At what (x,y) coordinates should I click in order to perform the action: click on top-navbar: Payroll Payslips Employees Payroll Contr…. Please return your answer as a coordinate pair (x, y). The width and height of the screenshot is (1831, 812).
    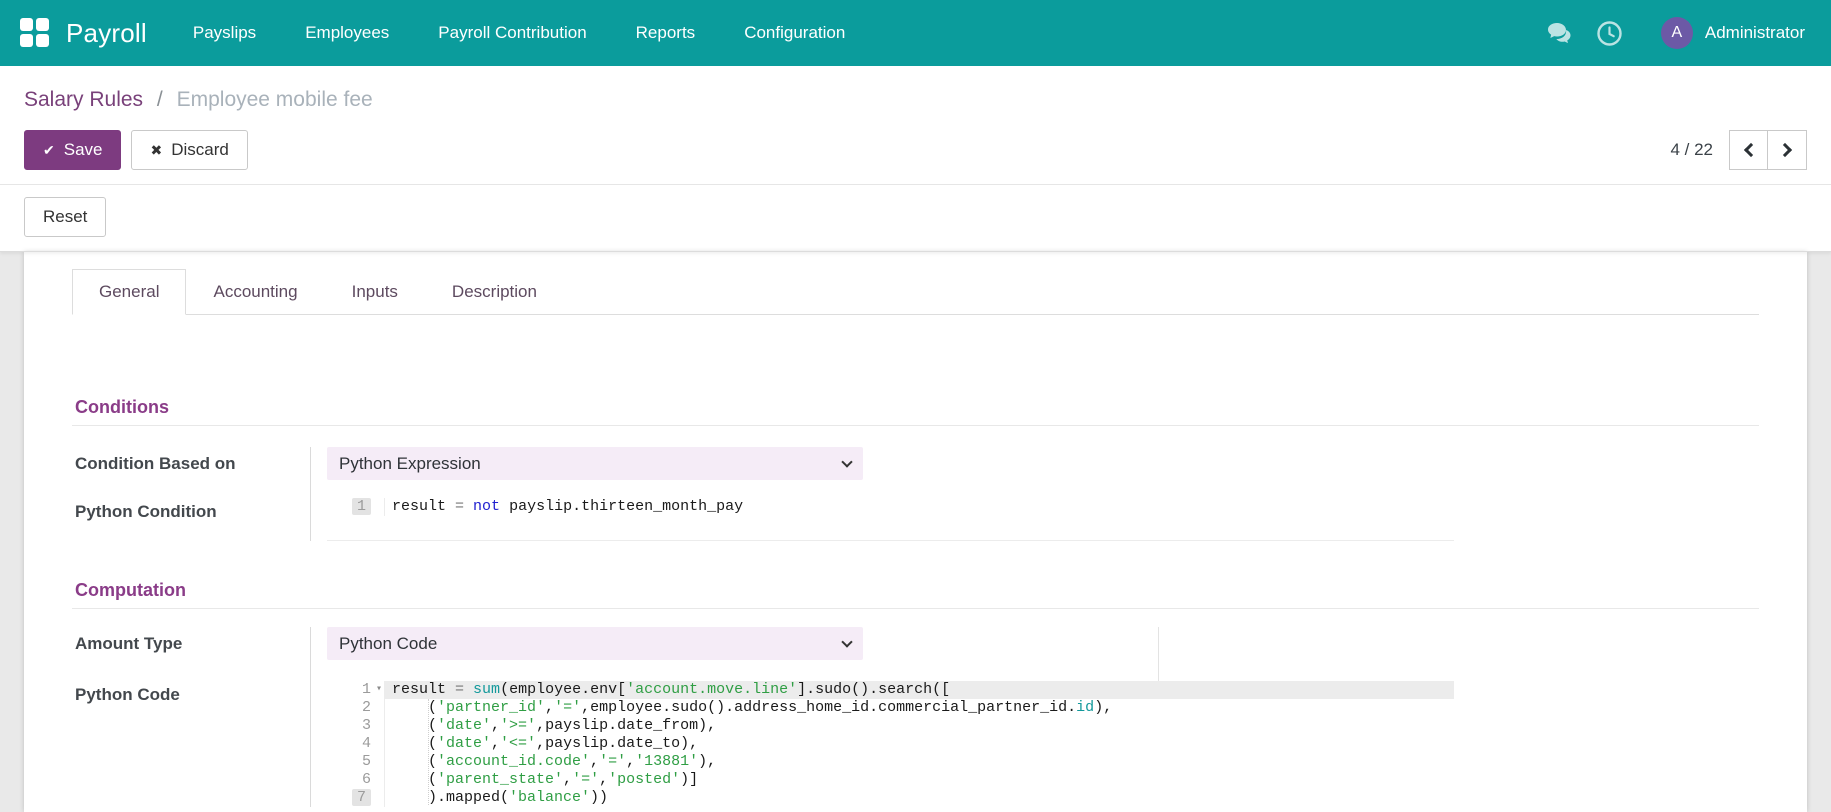
    Looking at the image, I should click on (915, 33).